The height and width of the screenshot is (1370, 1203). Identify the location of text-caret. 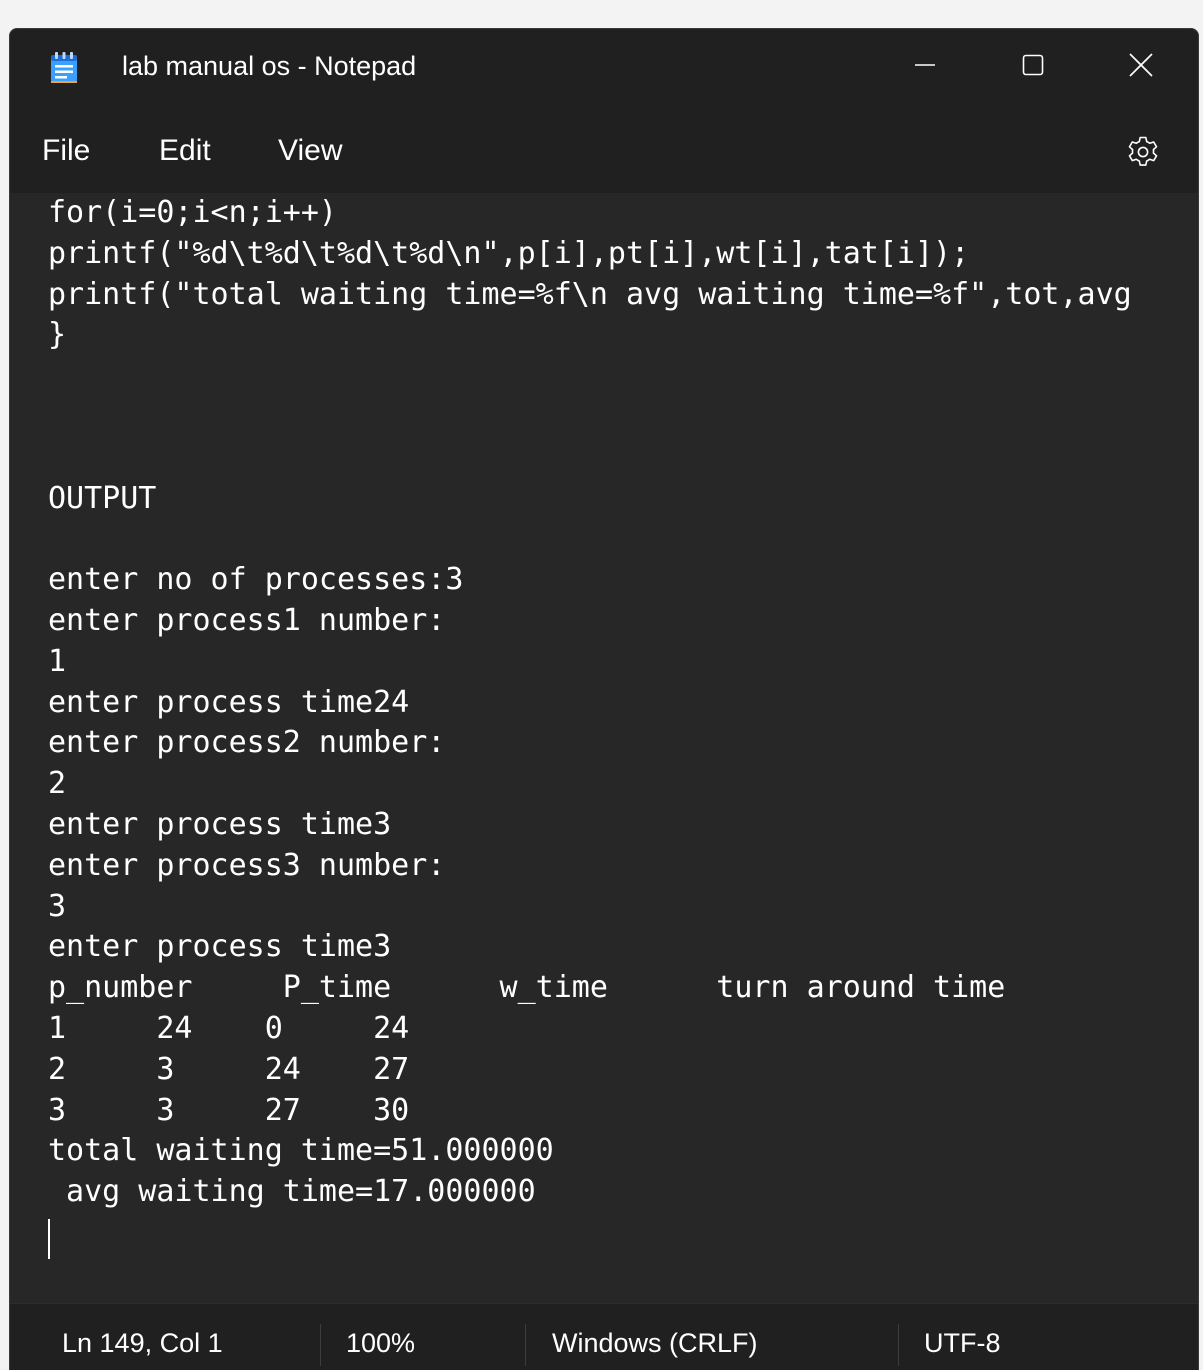
(49, 1239).